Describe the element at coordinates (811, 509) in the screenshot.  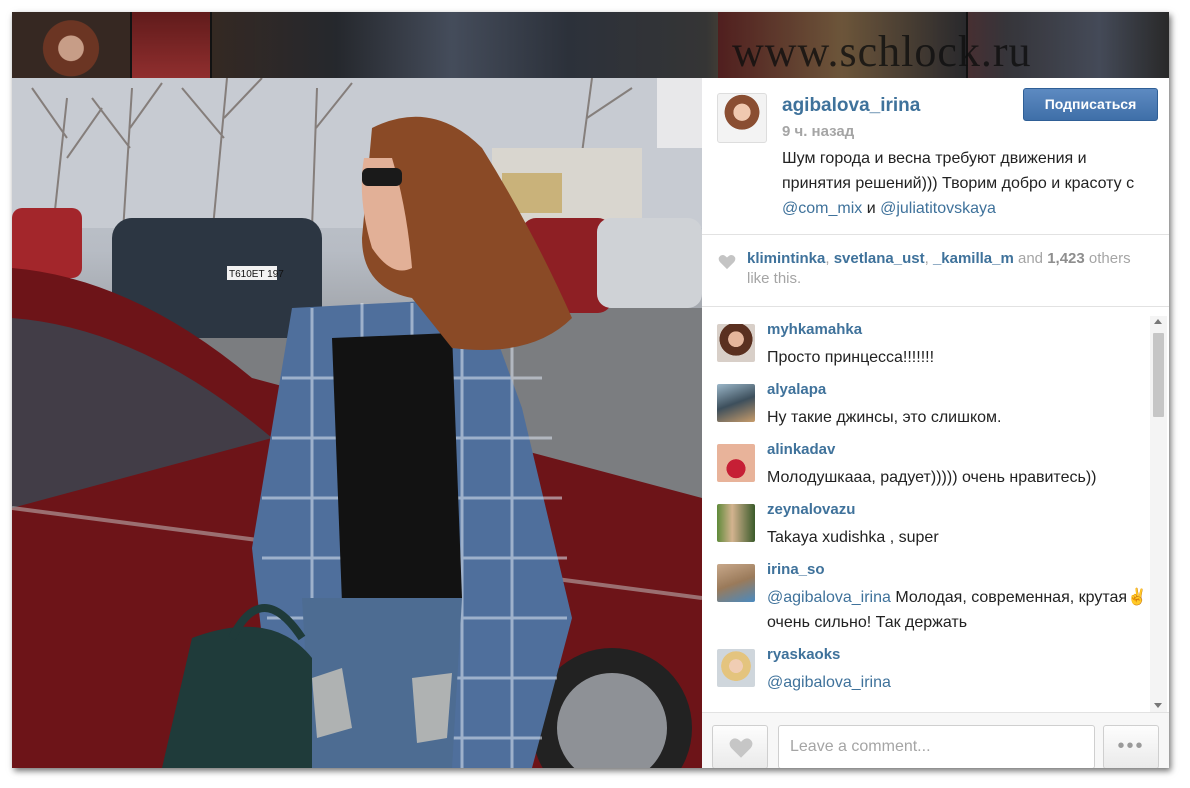
I see `commenter-username-link: zeynalovazu` at that location.